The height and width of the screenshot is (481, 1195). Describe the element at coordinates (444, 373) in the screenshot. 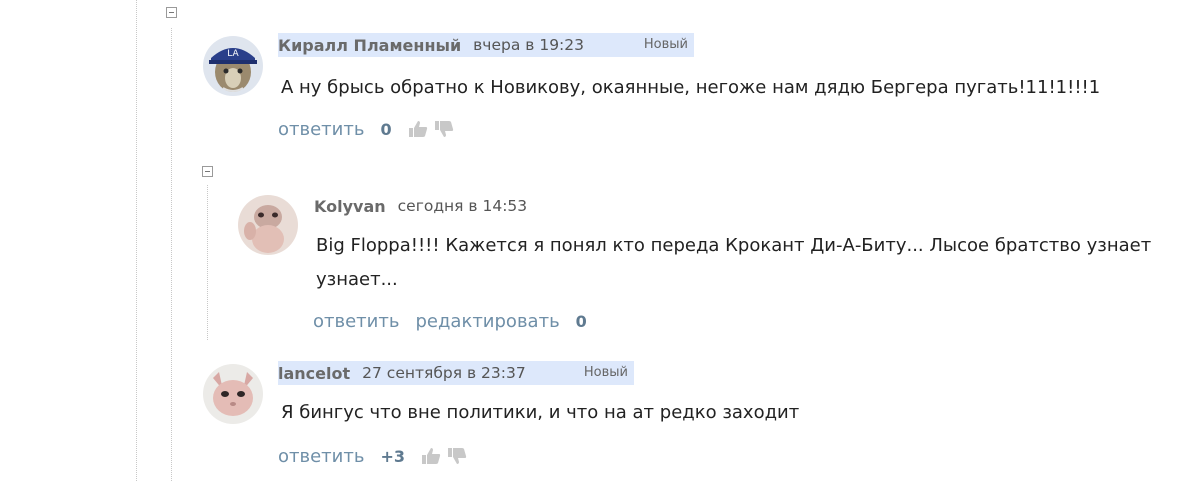

I see `comment-date: 27 сентября в 23:37` at that location.